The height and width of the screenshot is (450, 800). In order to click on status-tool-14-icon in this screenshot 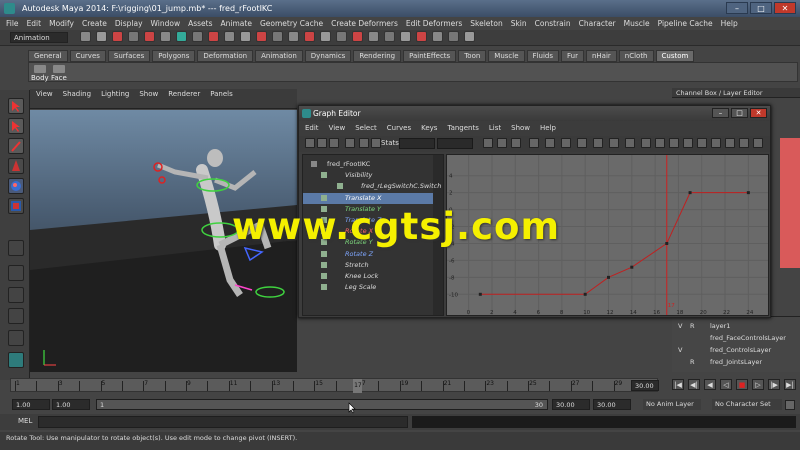, I will do `click(293, 36)`.